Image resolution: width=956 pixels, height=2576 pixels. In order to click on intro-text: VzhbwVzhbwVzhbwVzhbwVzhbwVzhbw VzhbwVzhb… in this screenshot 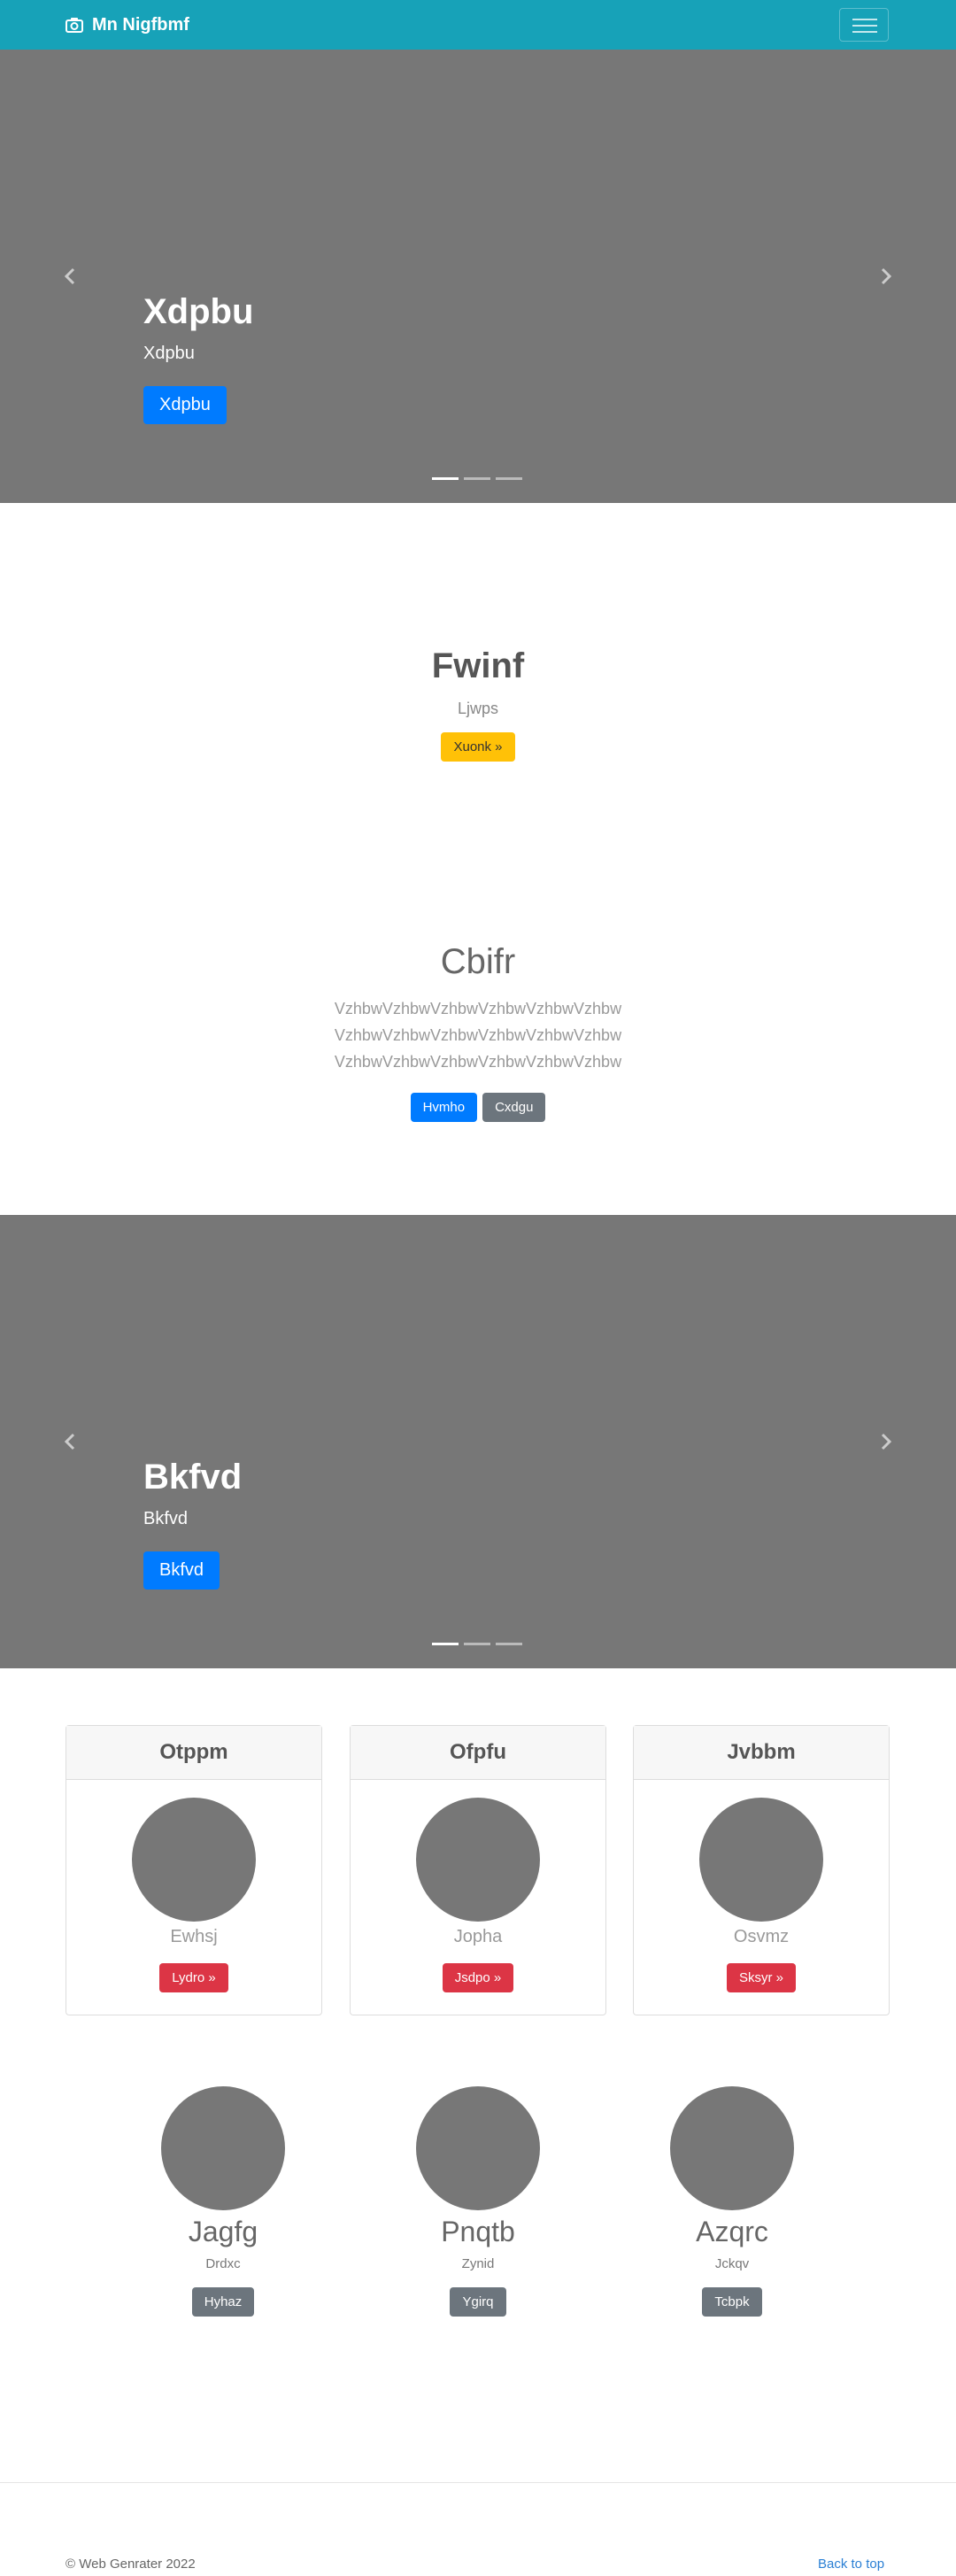, I will do `click(478, 1035)`.